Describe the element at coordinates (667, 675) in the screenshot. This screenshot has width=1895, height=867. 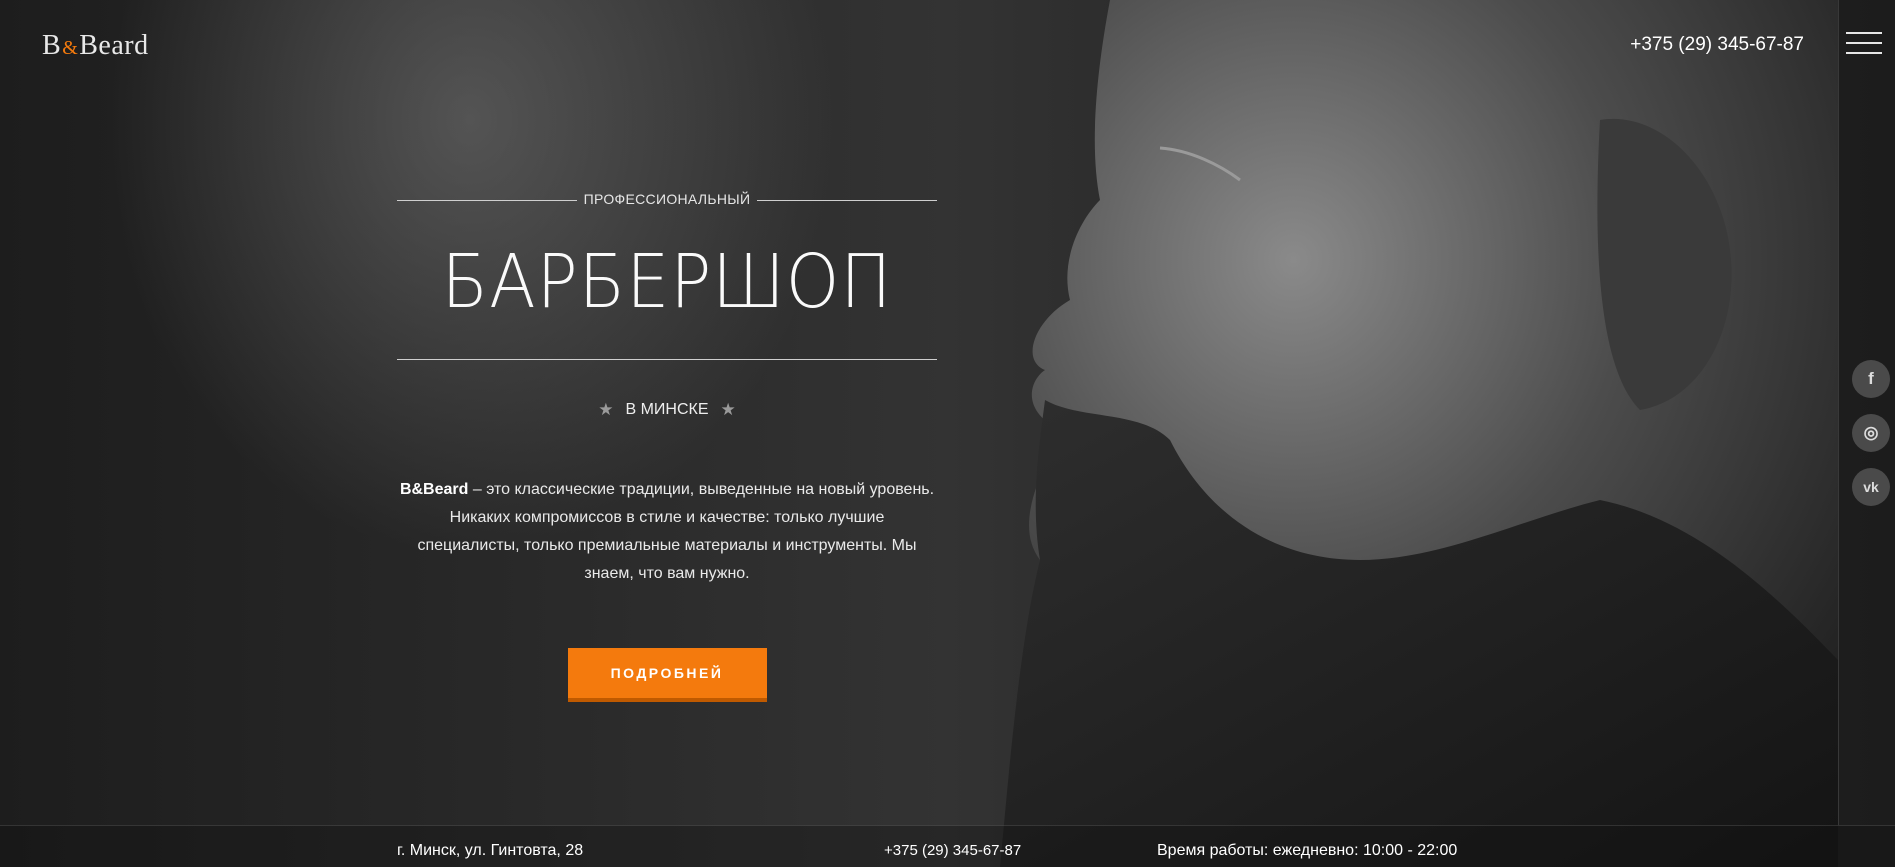
I see `more-details-button: ПОДРОБНЕЙ` at that location.